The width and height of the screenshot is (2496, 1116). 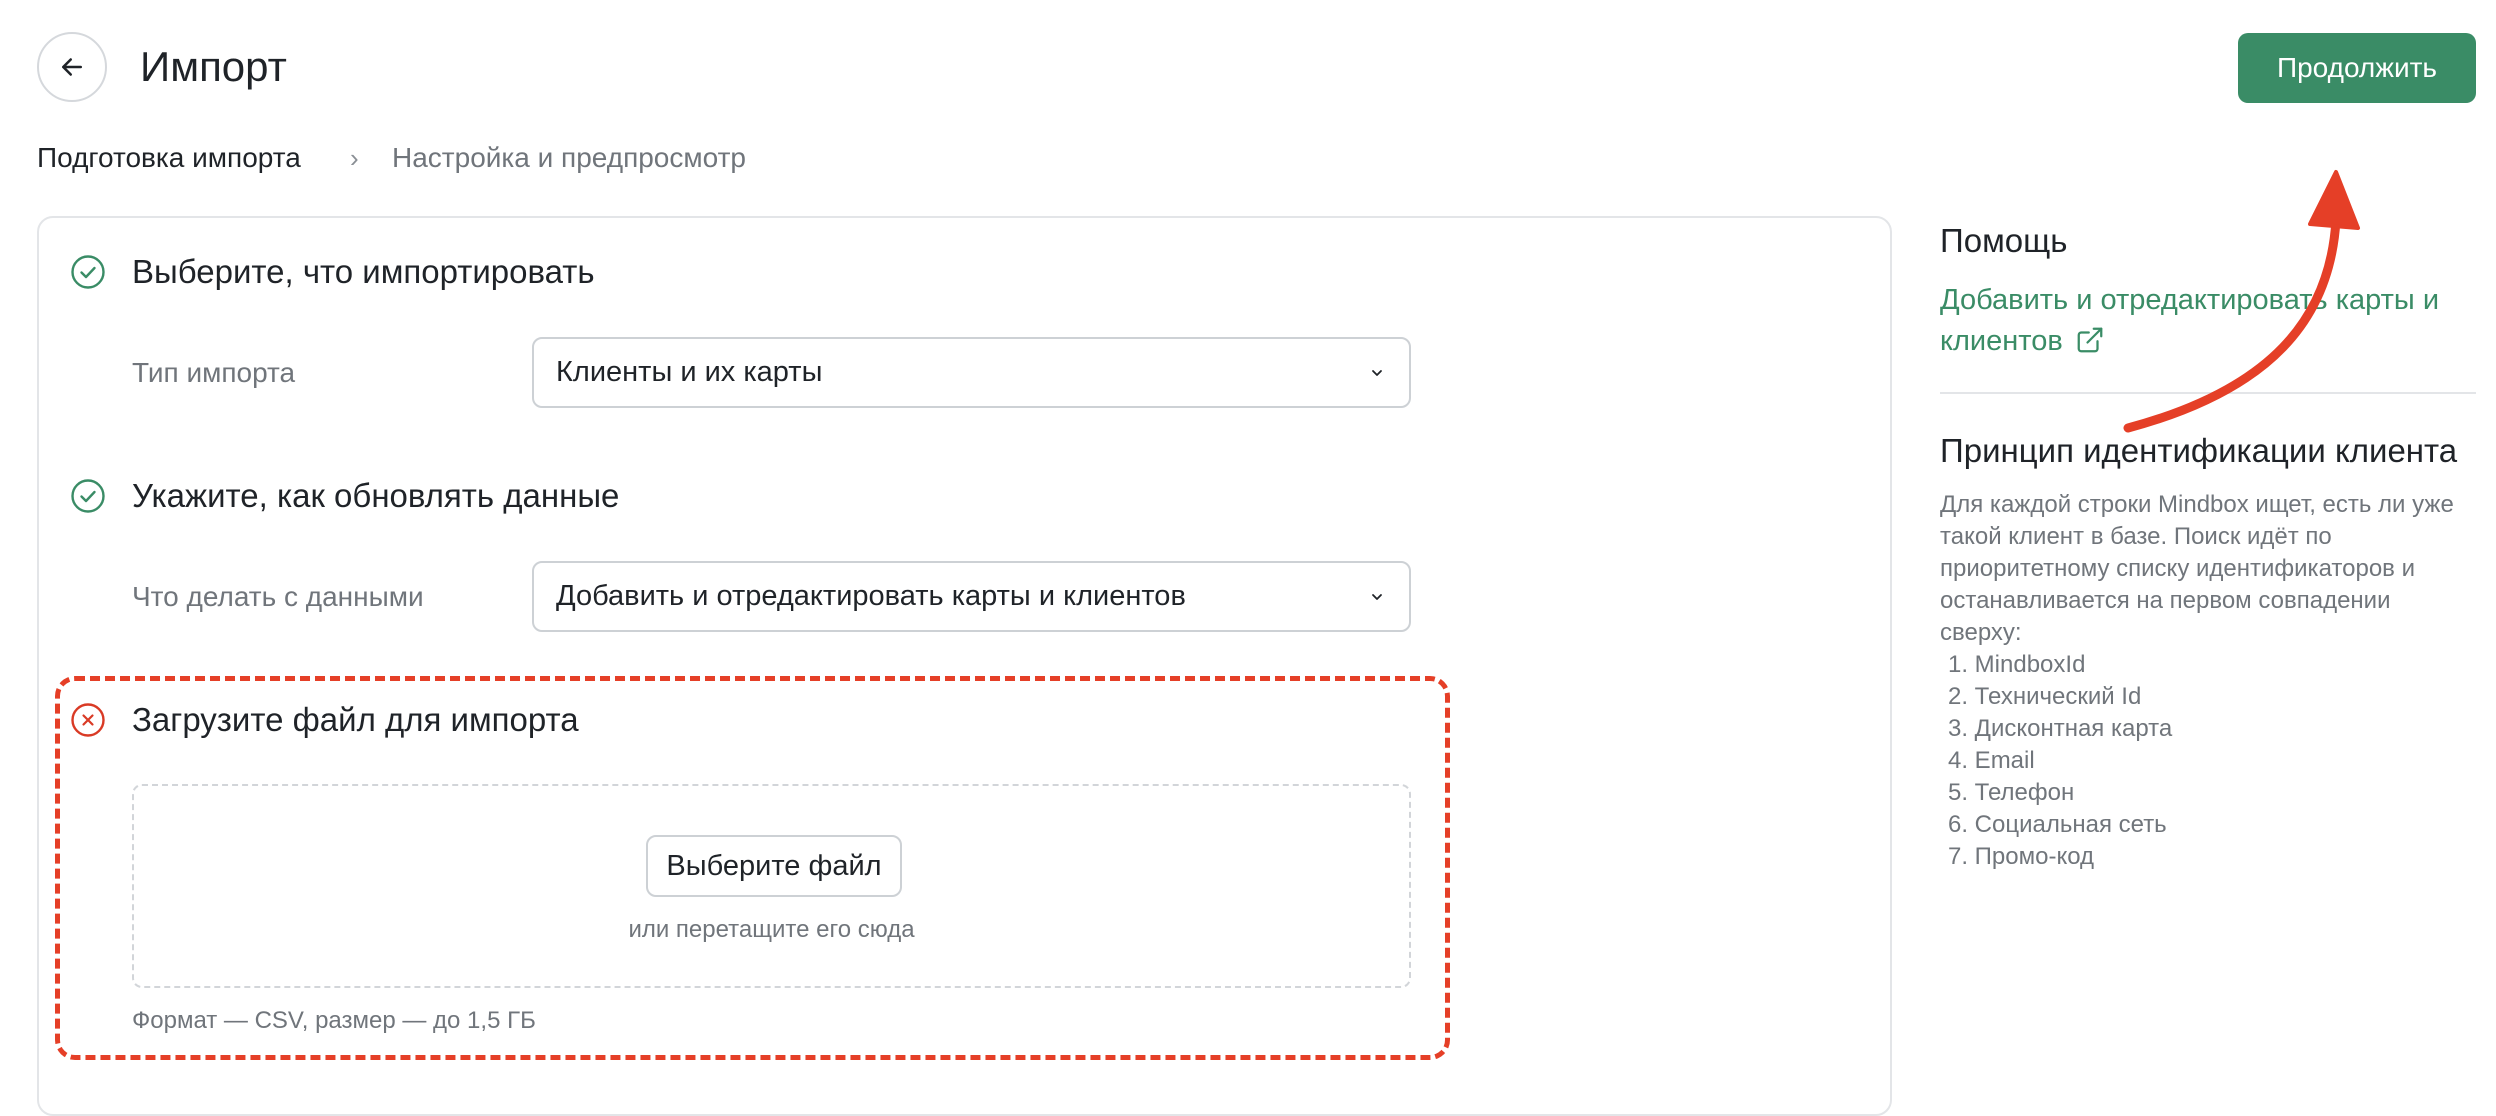 I want to click on list-item: 3. Дисконтная карта, so click(x=2060, y=728).